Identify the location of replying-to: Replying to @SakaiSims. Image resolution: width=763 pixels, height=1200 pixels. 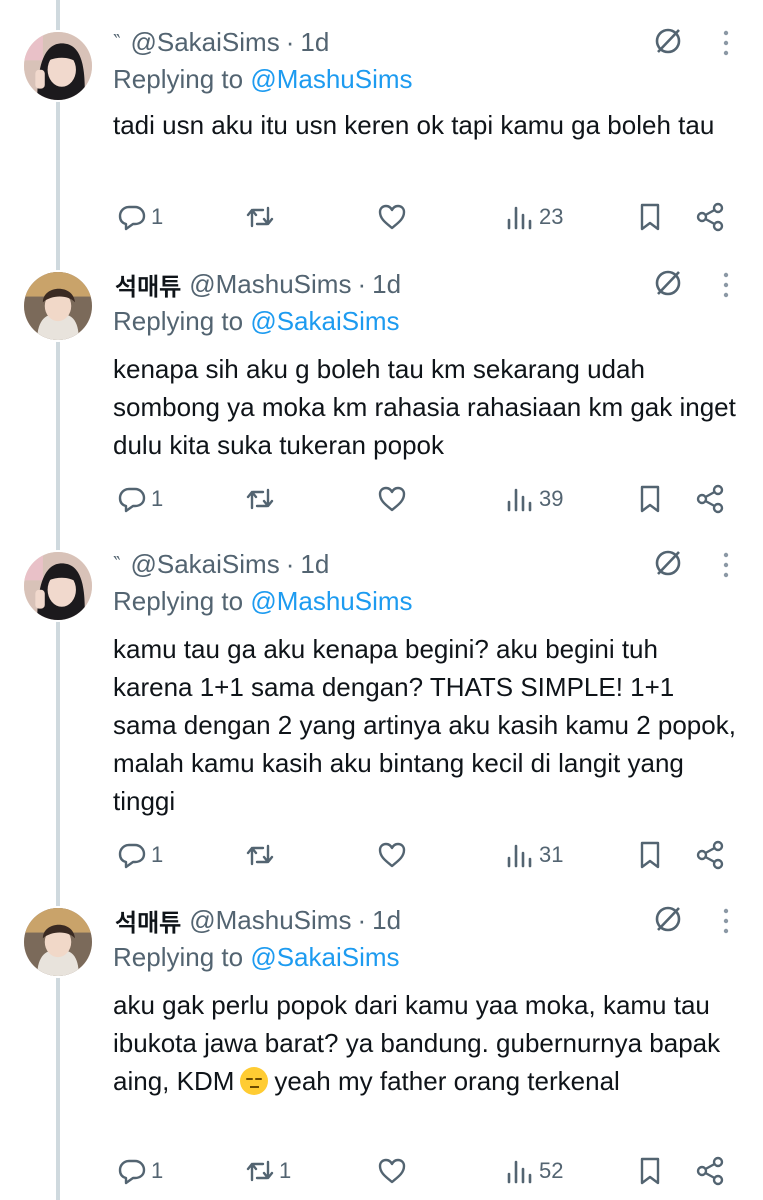
(256, 321).